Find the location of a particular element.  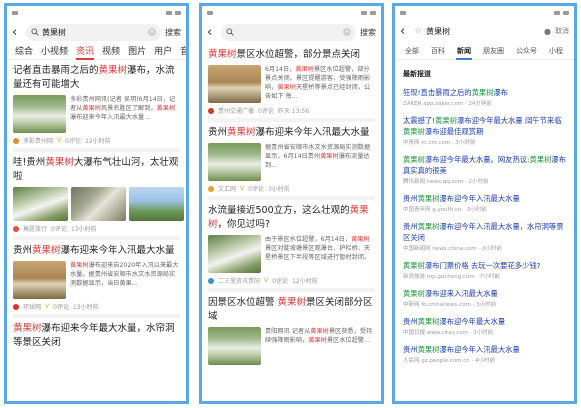

news-item: 贵州黄果树瀑布迎今年最大水量 中国日报 www.citav.com · 3小时前 is located at coordinates (484, 326).